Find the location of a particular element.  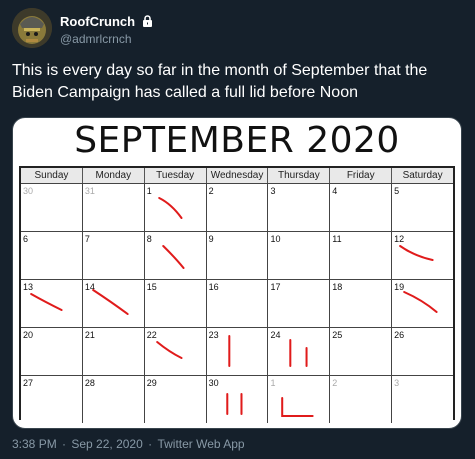

calendar-day-cell: 21 is located at coordinates (113, 351).